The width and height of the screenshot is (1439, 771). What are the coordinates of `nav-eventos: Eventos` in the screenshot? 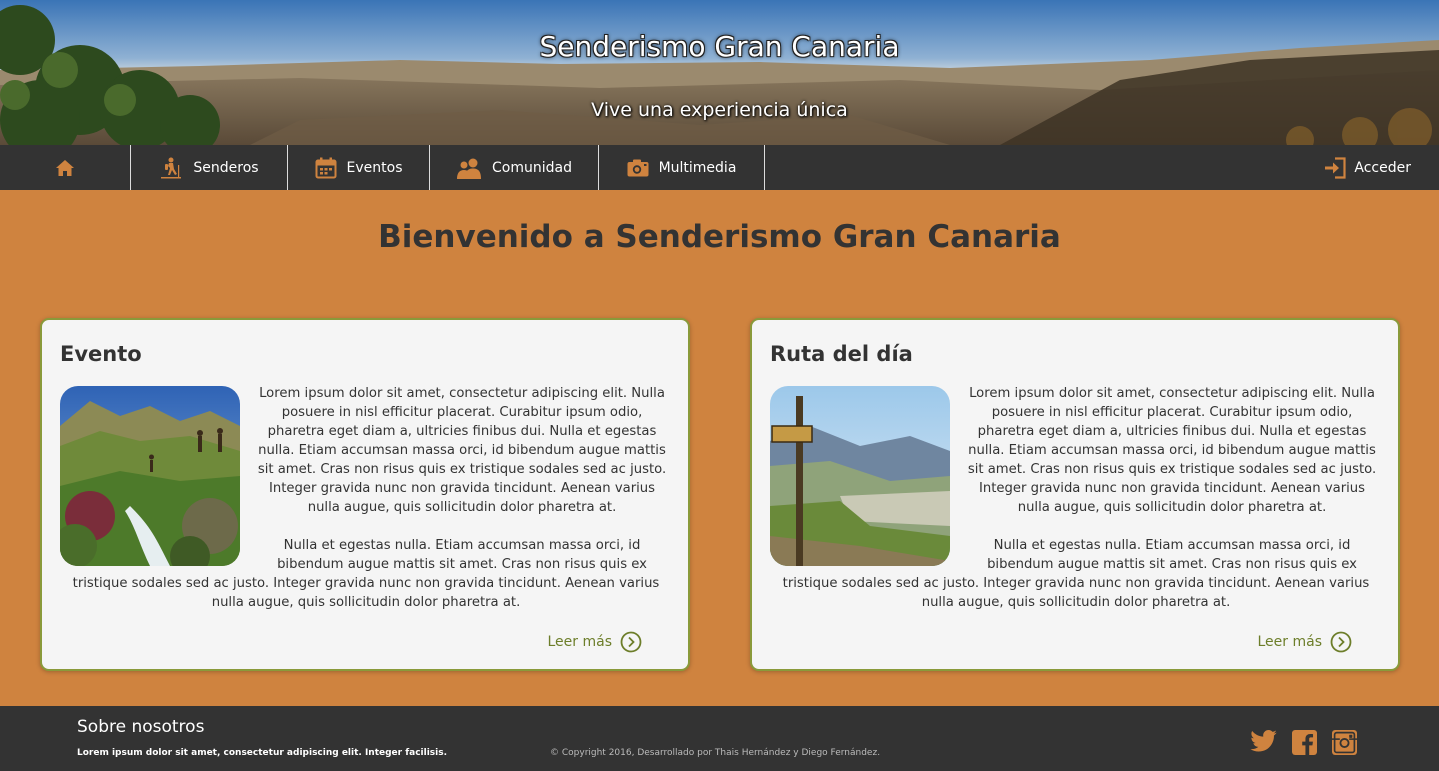 It's located at (359, 167).